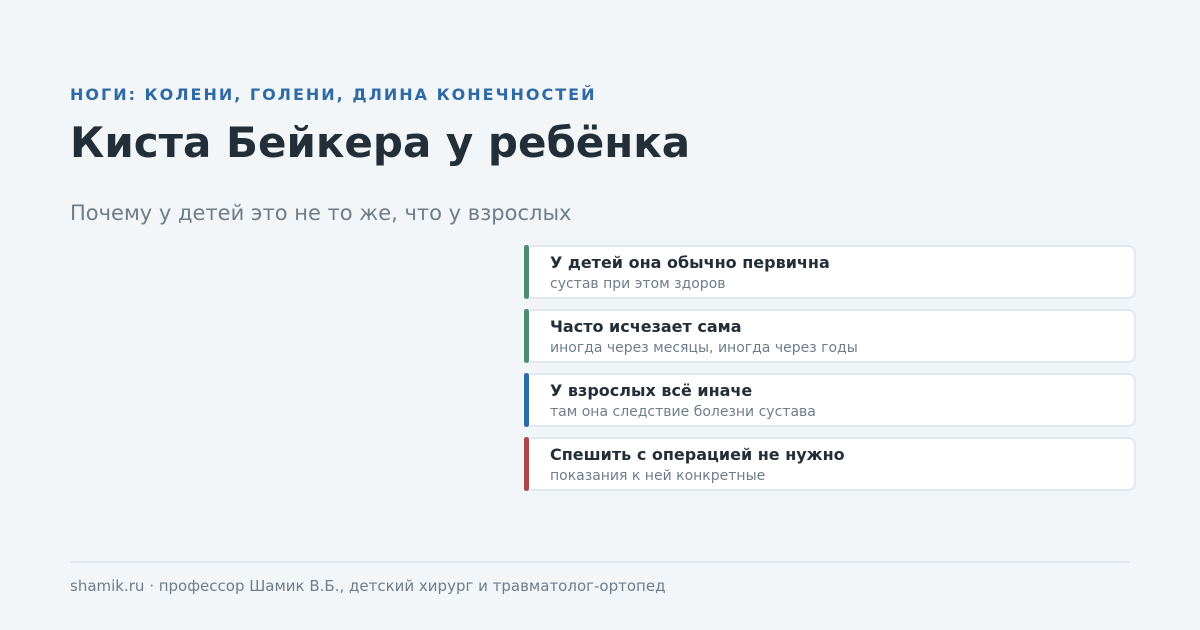 The width and height of the screenshot is (1200, 630). I want to click on card-title: У взрослых всё иначе, so click(651, 390).